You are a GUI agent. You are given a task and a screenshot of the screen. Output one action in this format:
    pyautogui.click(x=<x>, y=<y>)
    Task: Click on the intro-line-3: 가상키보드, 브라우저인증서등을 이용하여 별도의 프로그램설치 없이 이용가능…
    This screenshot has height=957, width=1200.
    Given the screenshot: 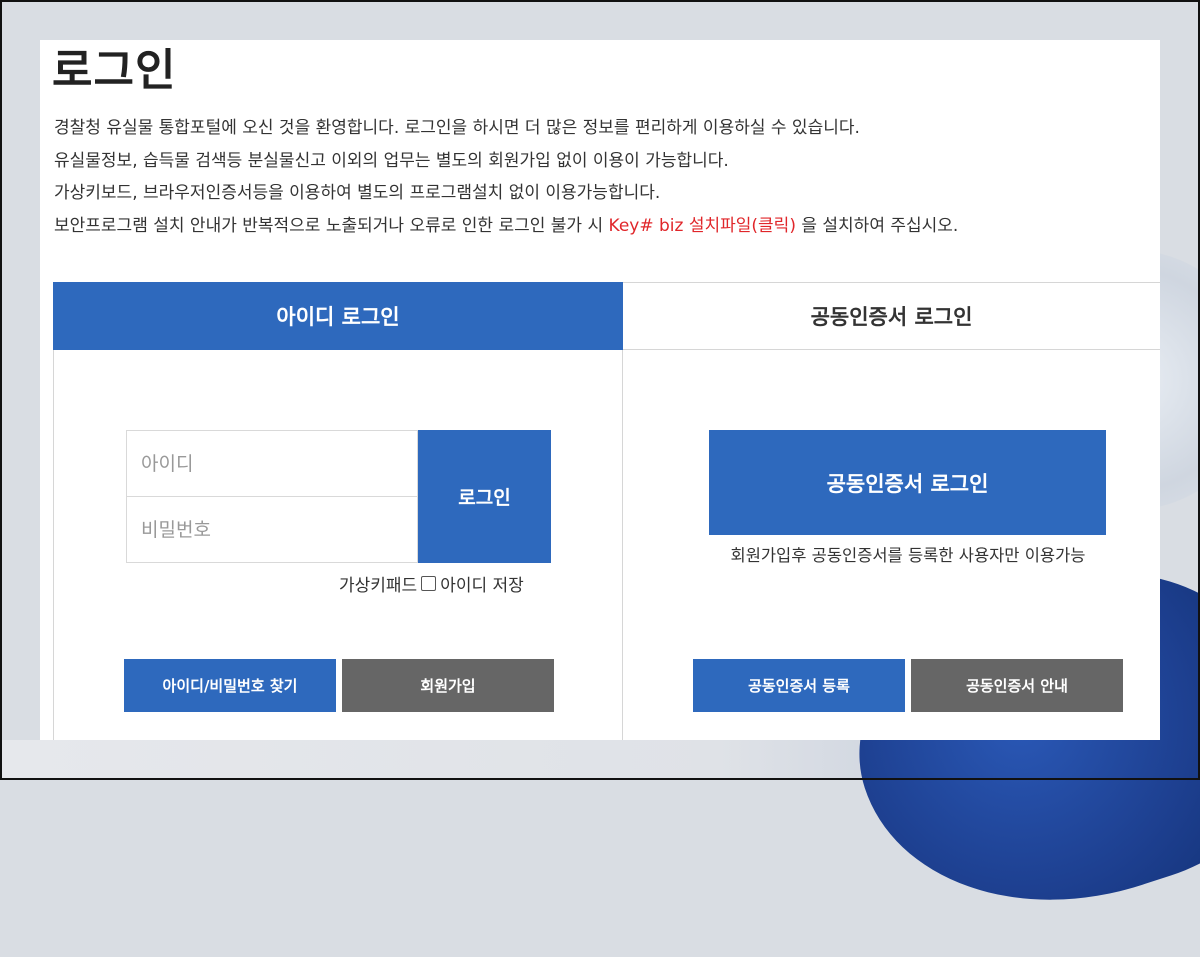 What is the action you would take?
    pyautogui.click(x=357, y=193)
    